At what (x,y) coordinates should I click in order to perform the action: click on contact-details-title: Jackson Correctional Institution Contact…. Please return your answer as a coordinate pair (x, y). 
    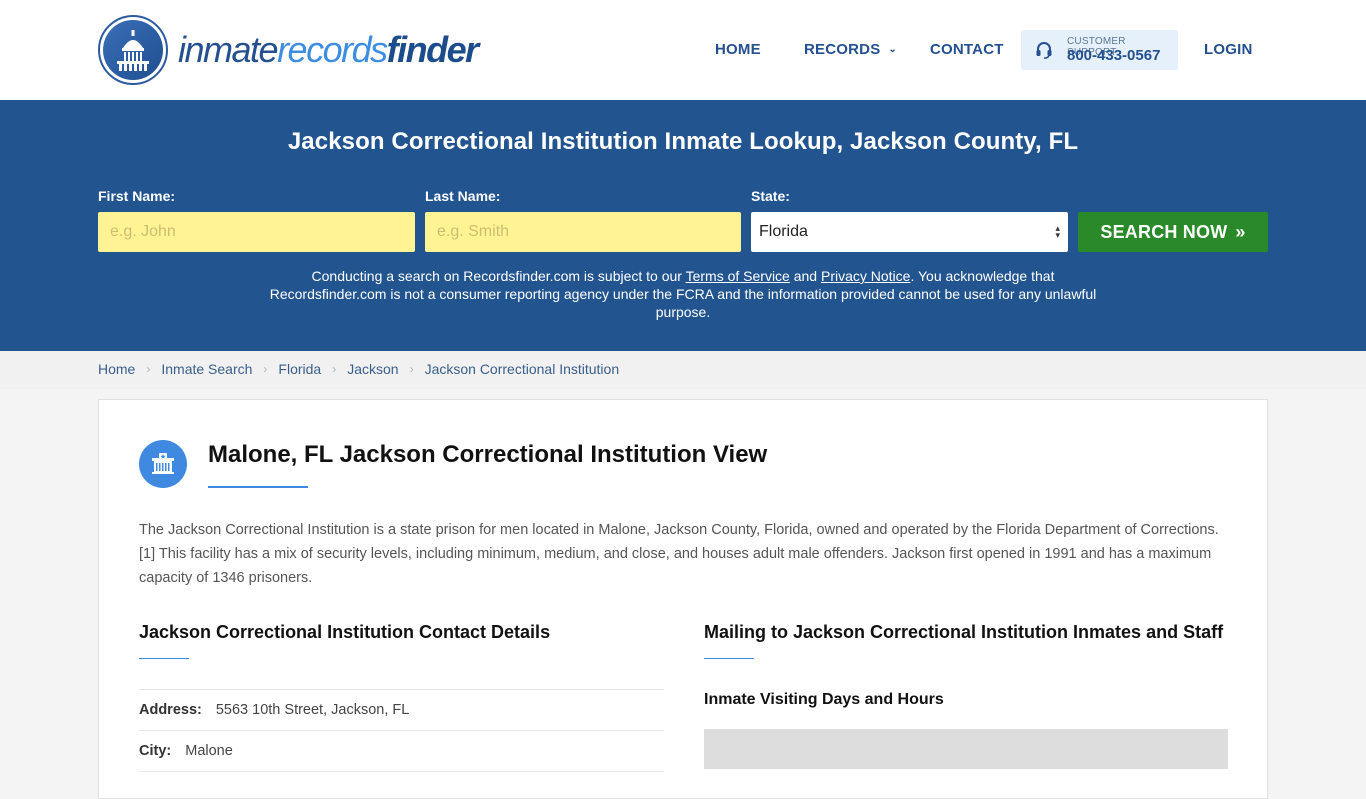
    Looking at the image, I should click on (345, 632).